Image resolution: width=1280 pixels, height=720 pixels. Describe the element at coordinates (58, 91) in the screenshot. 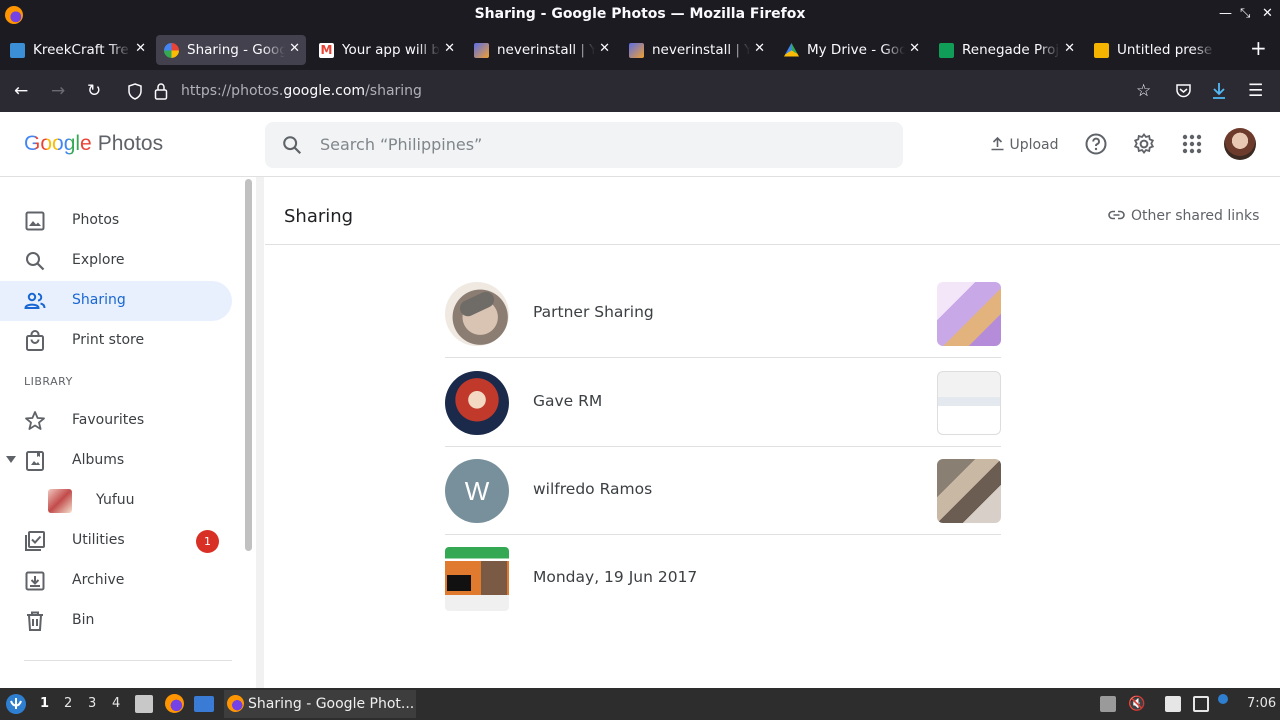

I see `forward-arrow-icon: →` at that location.